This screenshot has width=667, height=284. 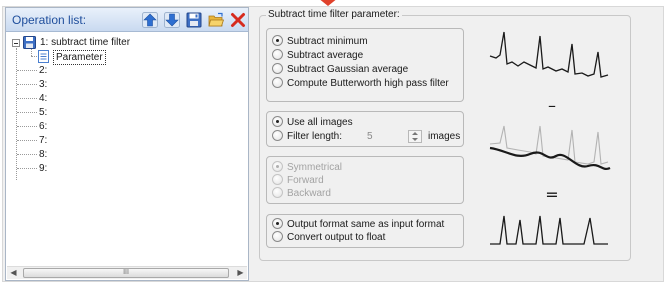 I want to click on radio-output-same-format: Output format same as input format, so click(x=358, y=224).